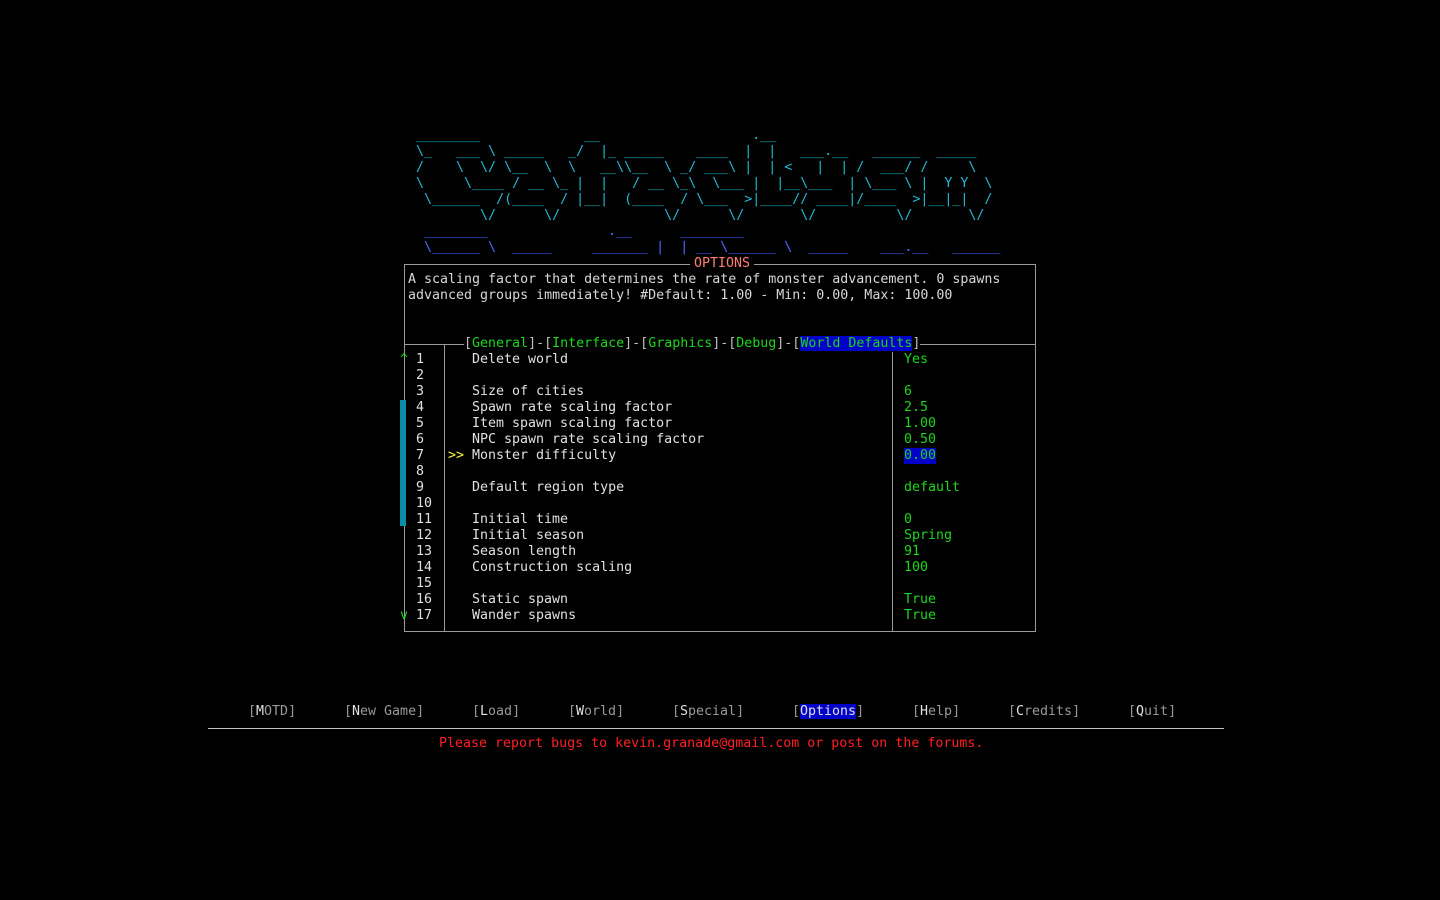 Image resolution: width=1440 pixels, height=900 pixels. I want to click on option-row: 14 Construction scaling 100, so click(720, 568).